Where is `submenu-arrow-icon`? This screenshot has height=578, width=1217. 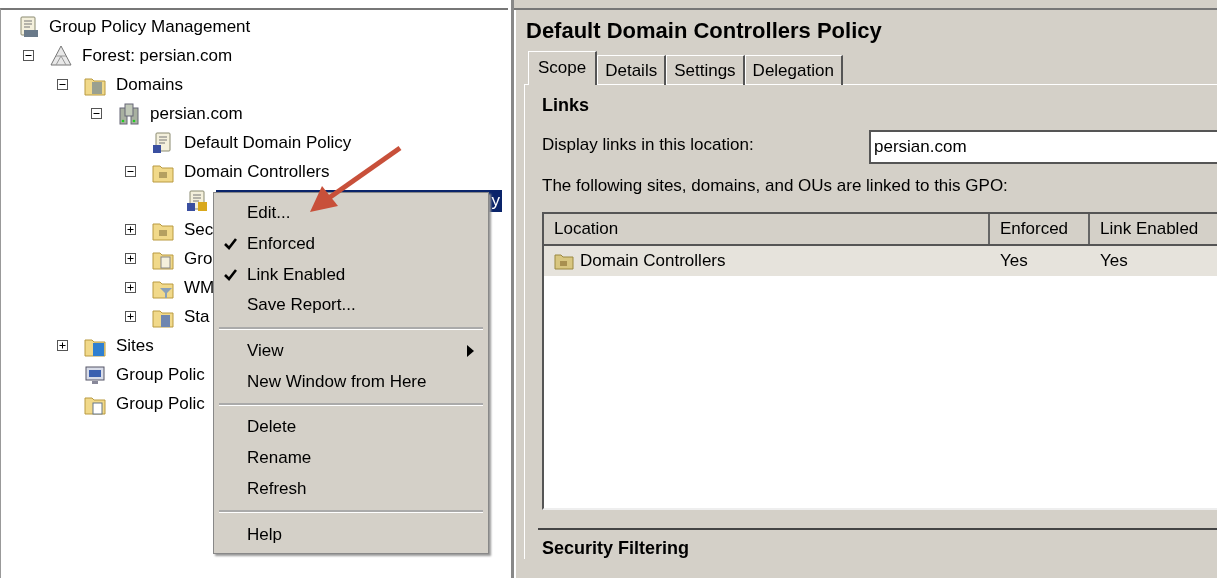 submenu-arrow-icon is located at coordinates (470, 351).